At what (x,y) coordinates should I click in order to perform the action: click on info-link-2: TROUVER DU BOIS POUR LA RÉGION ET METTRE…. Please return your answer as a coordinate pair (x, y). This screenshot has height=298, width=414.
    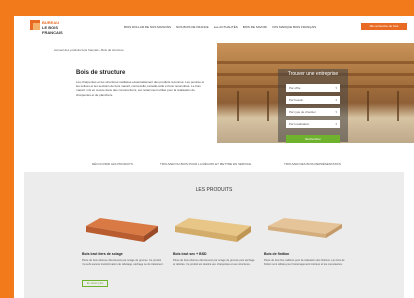
    Looking at the image, I should click on (205, 164).